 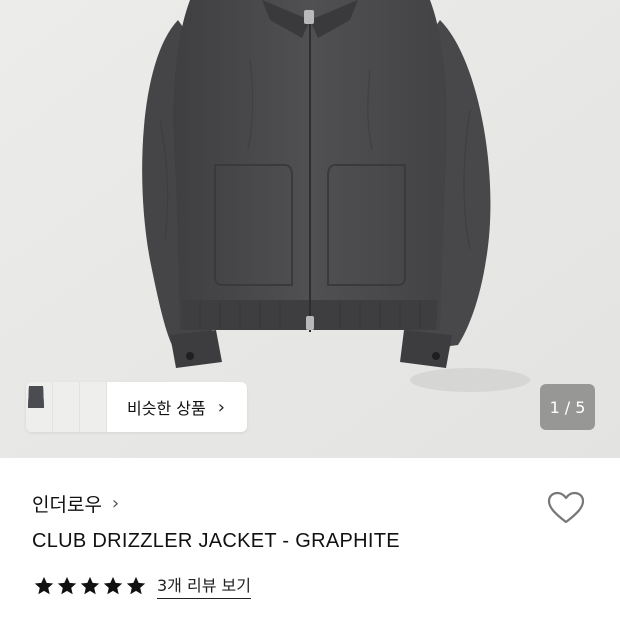 I want to click on similar-products-label: 비슷한 상품, so click(x=166, y=408).